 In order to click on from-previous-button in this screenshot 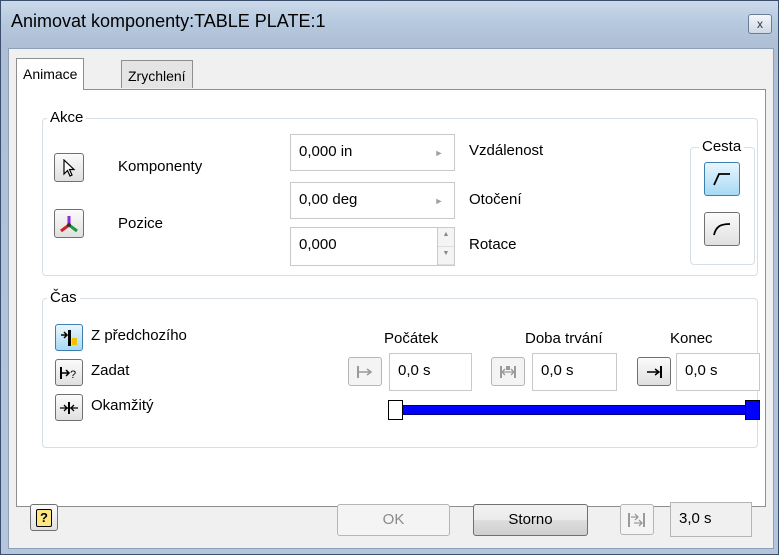, I will do `click(69, 337)`.